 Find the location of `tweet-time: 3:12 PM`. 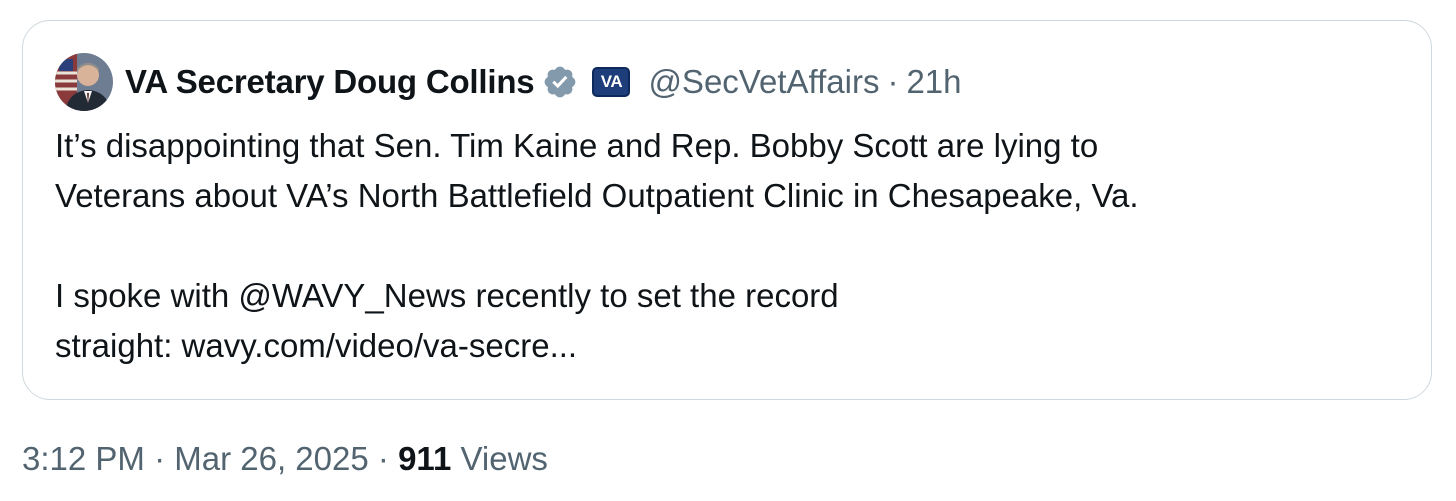

tweet-time: 3:12 PM is located at coordinates (83, 458).